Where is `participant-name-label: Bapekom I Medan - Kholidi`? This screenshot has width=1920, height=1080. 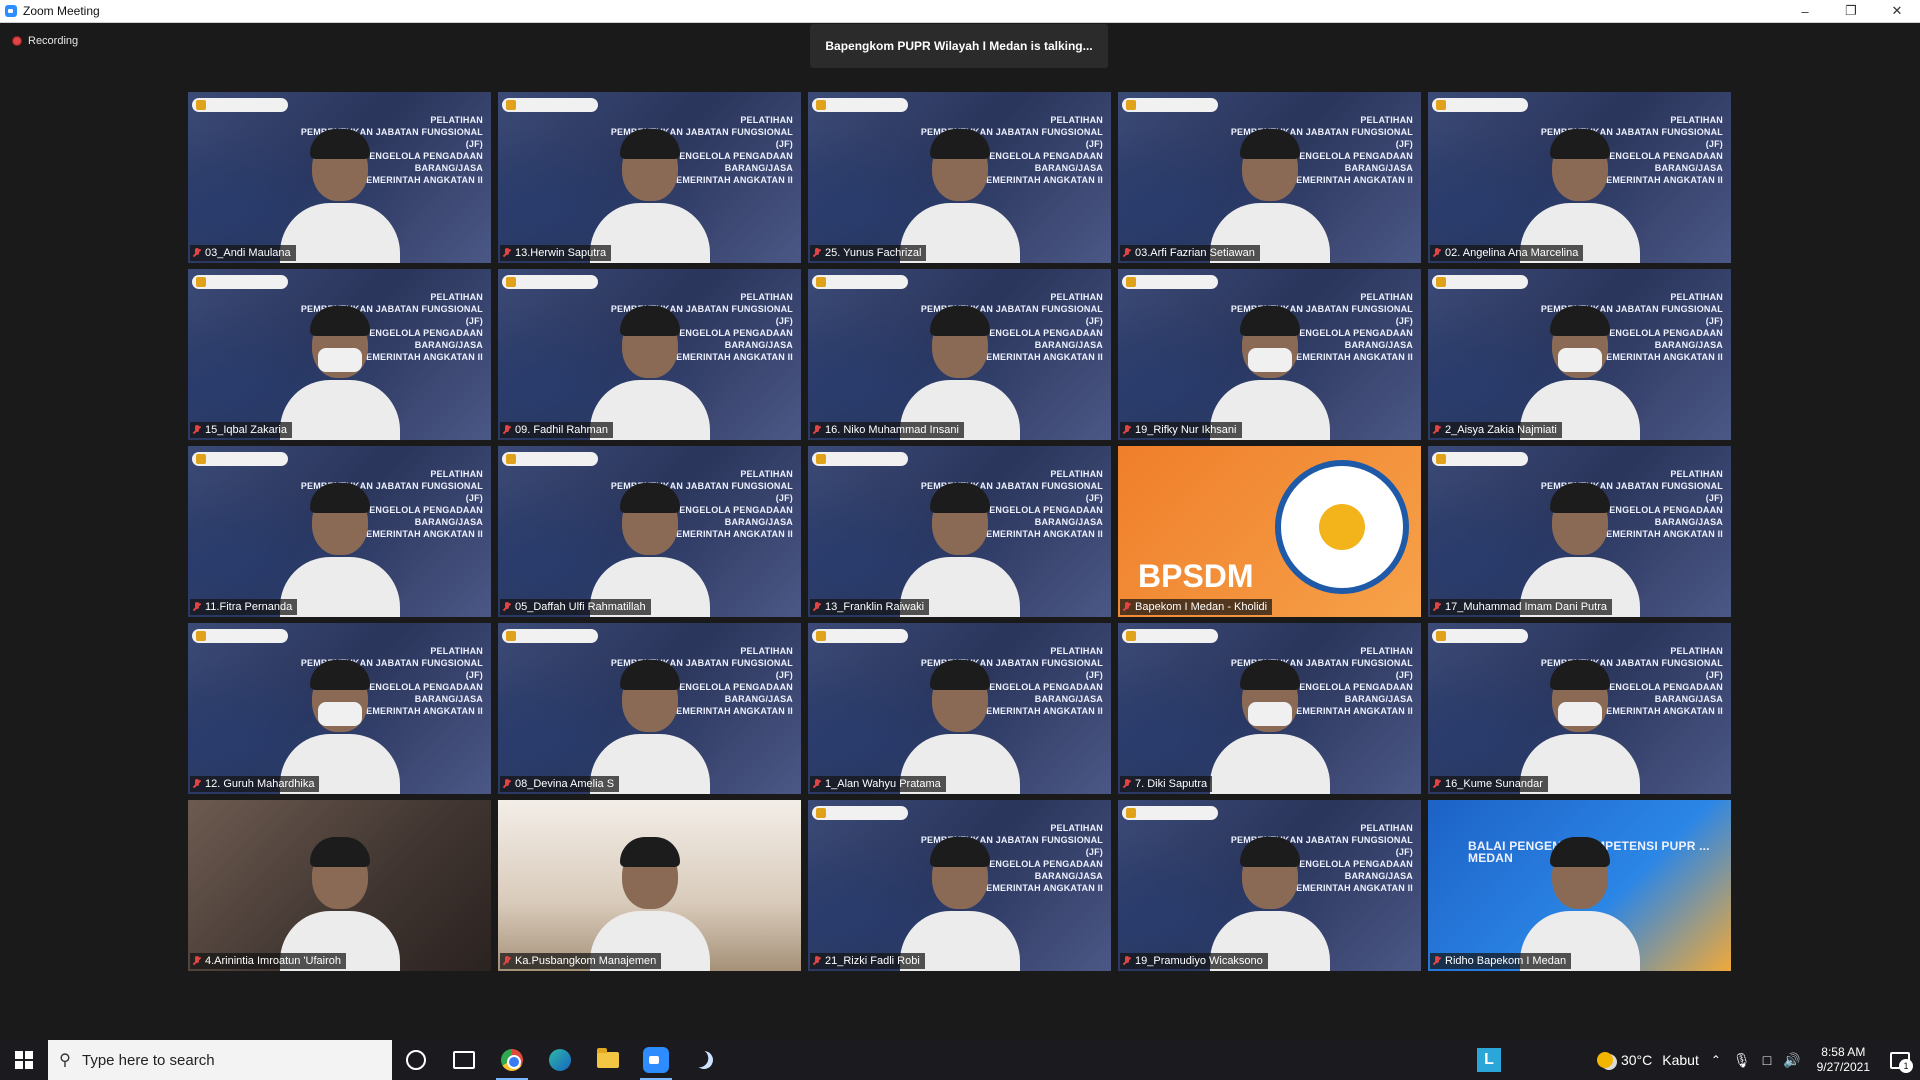
participant-name-label: Bapekom I Medan - Kholidi is located at coordinates (1196, 607).